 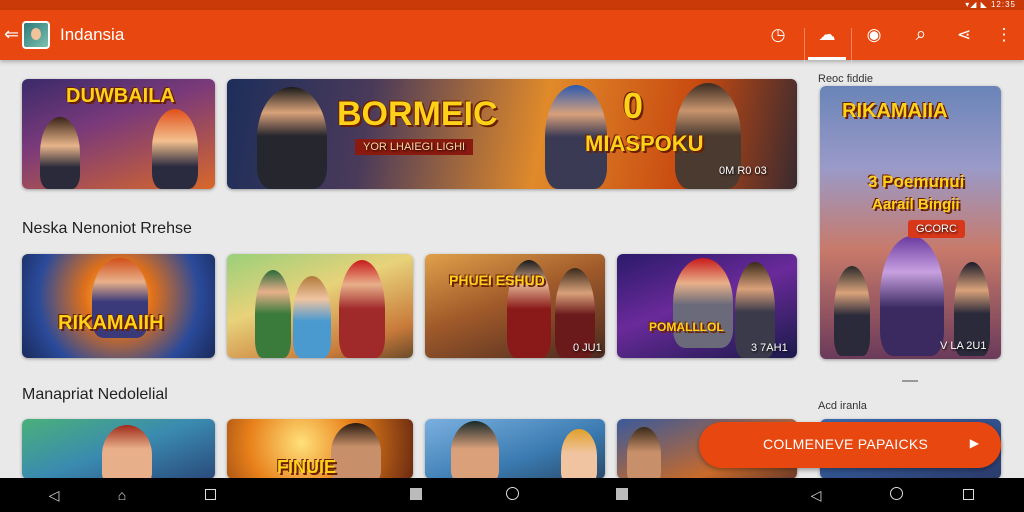 What do you see at coordinates (778, 35) in the screenshot?
I see `timer-icon: ◷` at bounding box center [778, 35].